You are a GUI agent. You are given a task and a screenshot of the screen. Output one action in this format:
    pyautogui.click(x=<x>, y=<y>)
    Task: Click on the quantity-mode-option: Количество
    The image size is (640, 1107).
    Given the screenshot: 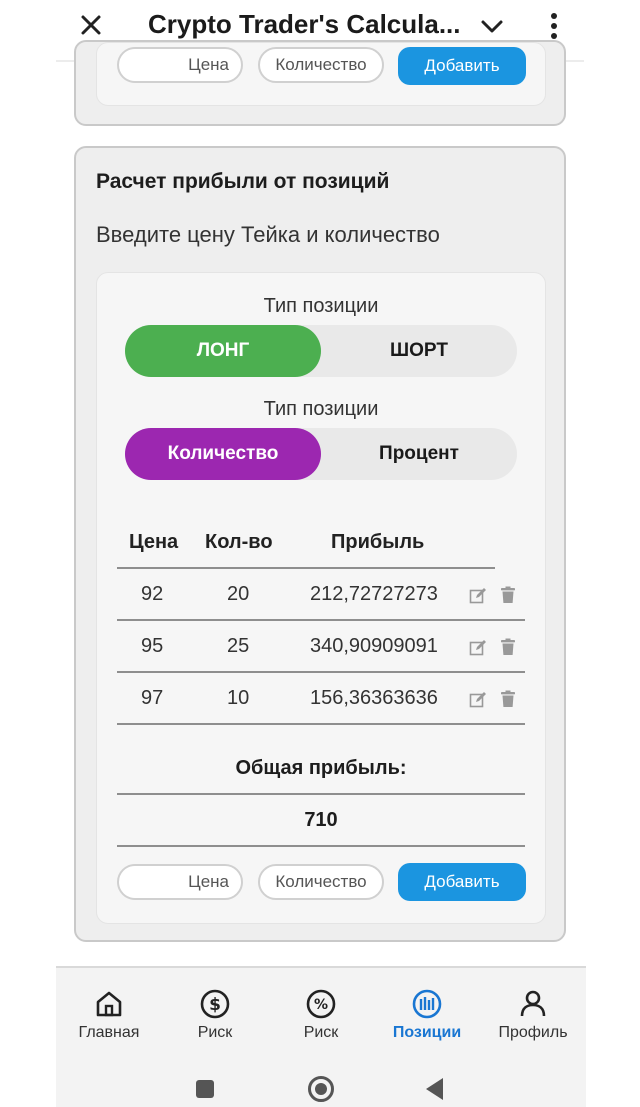 What is the action you would take?
    pyautogui.click(x=223, y=454)
    